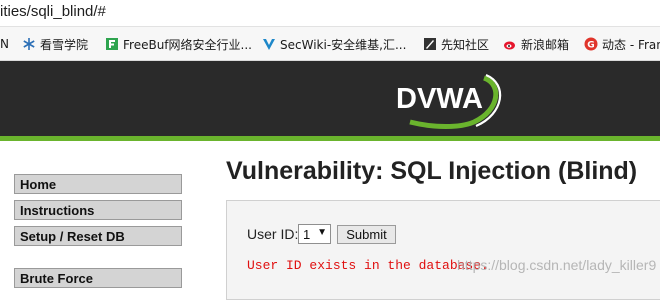  Describe the element at coordinates (545, 44) in the screenshot. I see `bookmark-label: 新浪邮箱` at that location.